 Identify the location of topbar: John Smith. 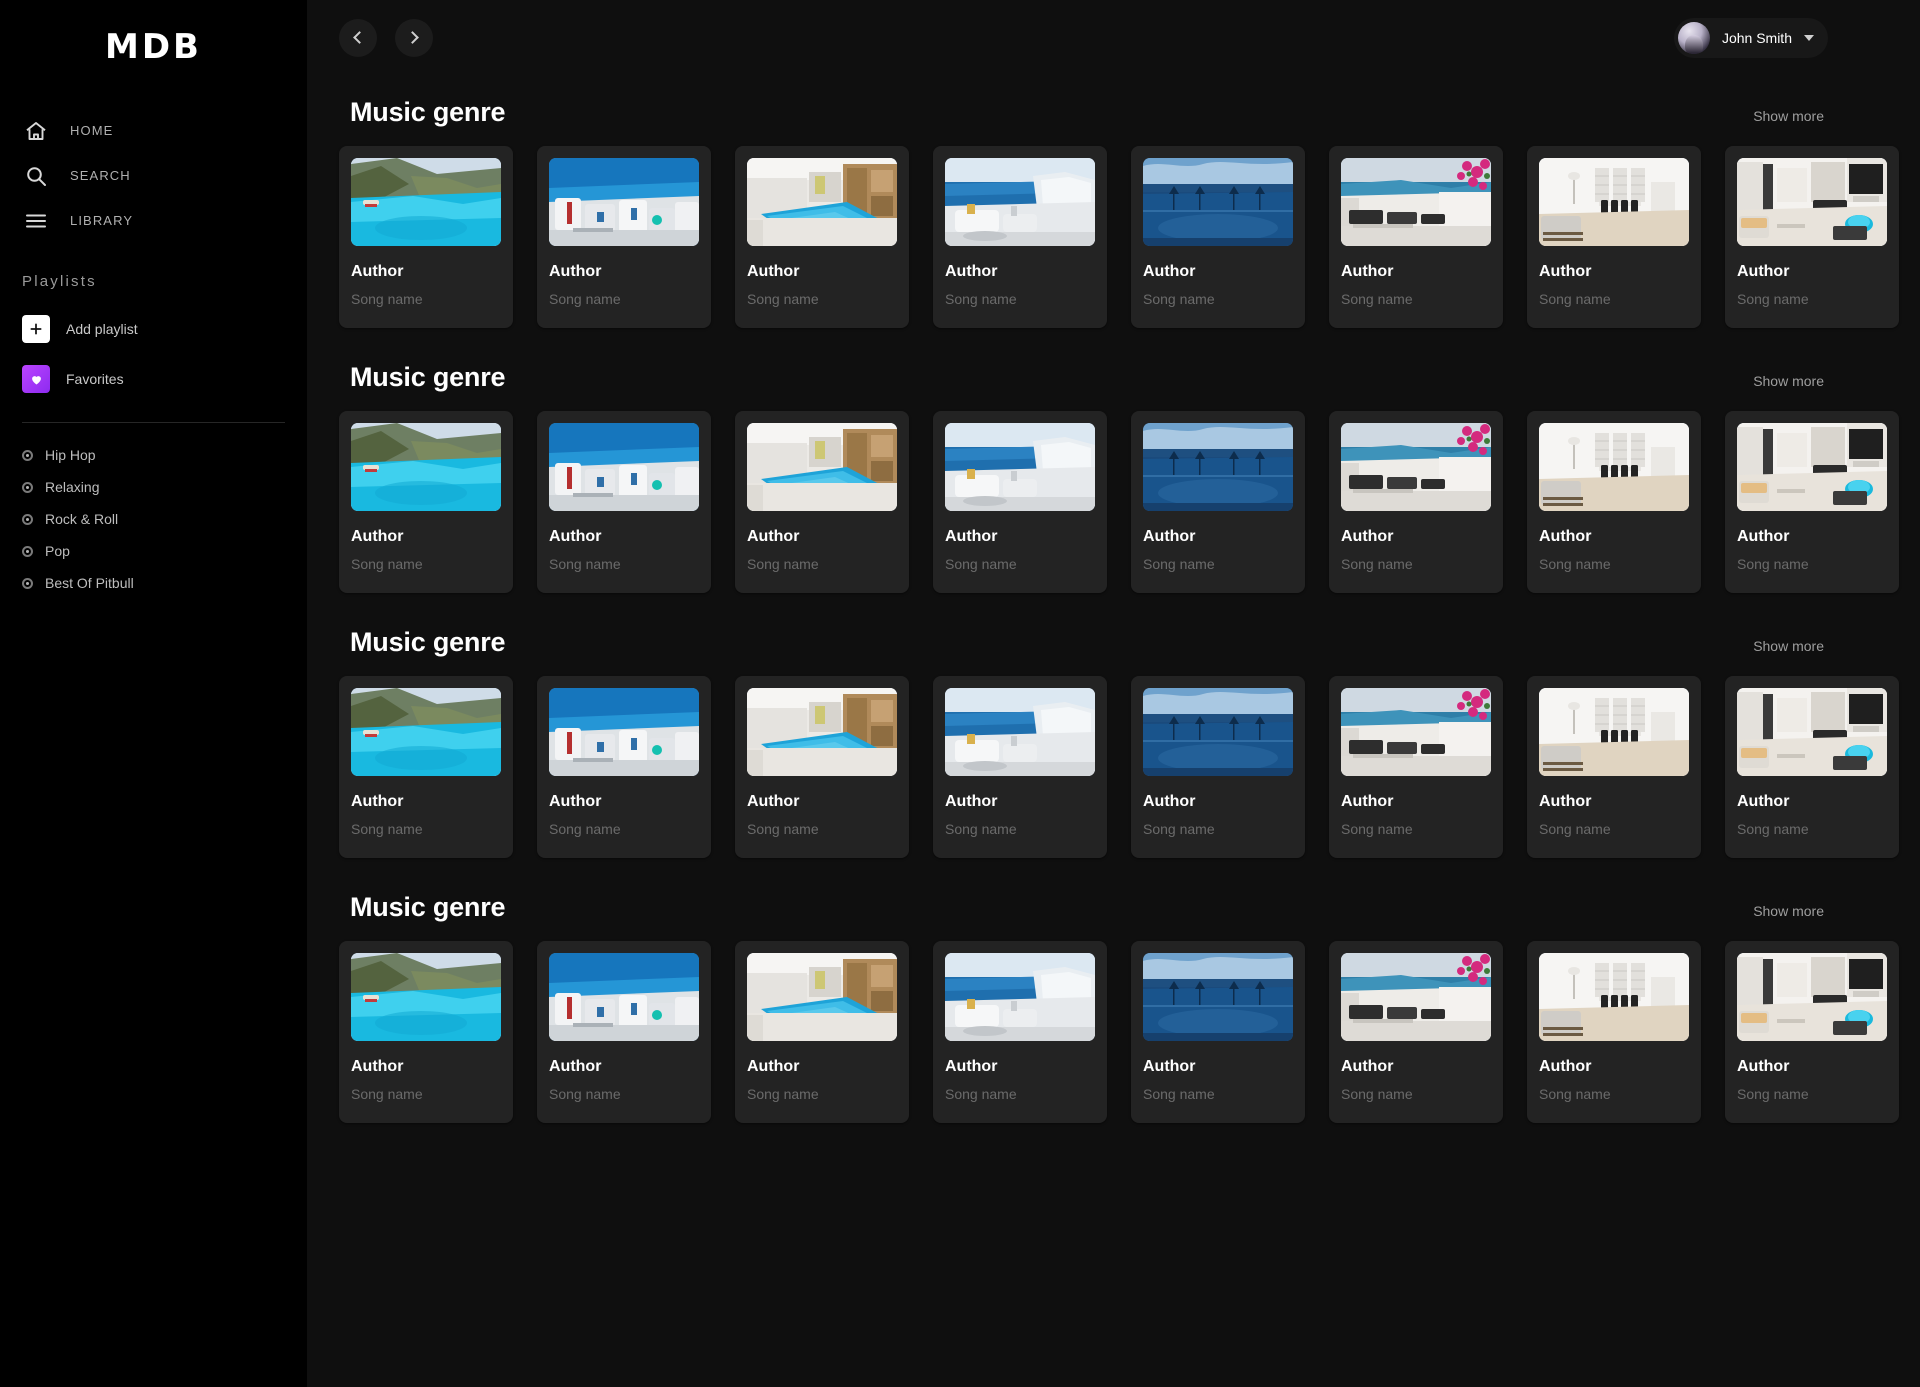
(1113, 37).